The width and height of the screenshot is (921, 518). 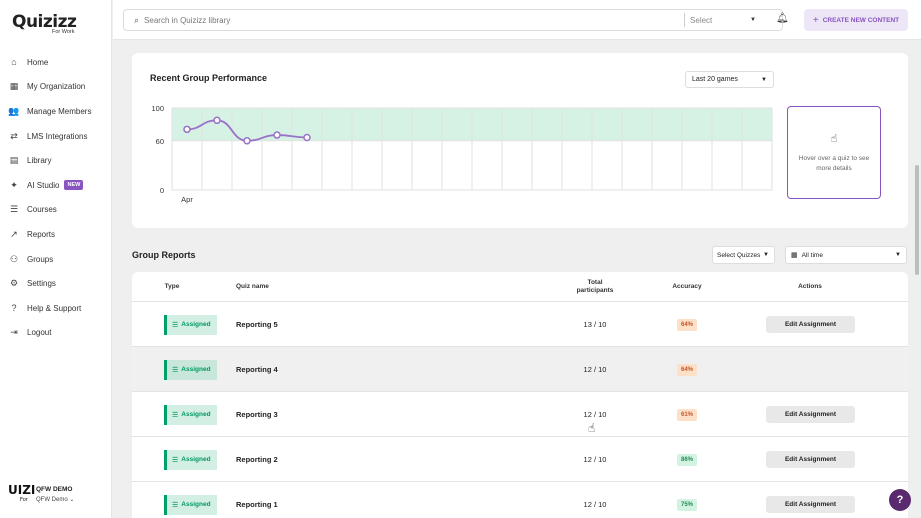 What do you see at coordinates (686, 459) in the screenshot?
I see `accuracy-badge: 86%` at bounding box center [686, 459].